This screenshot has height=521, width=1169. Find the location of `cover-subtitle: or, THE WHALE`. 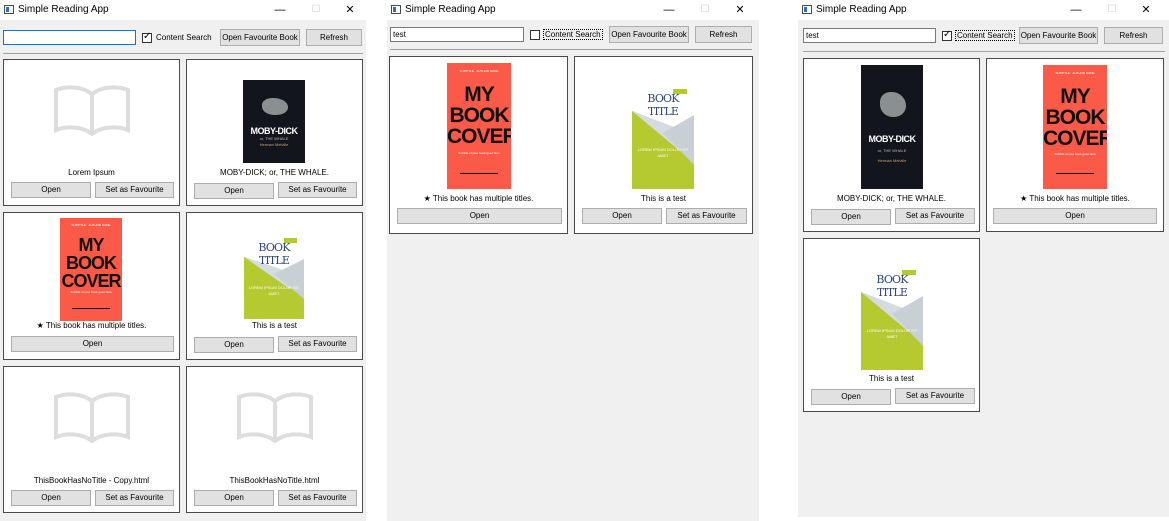

cover-subtitle: or, THE WHALE is located at coordinates (274, 138).